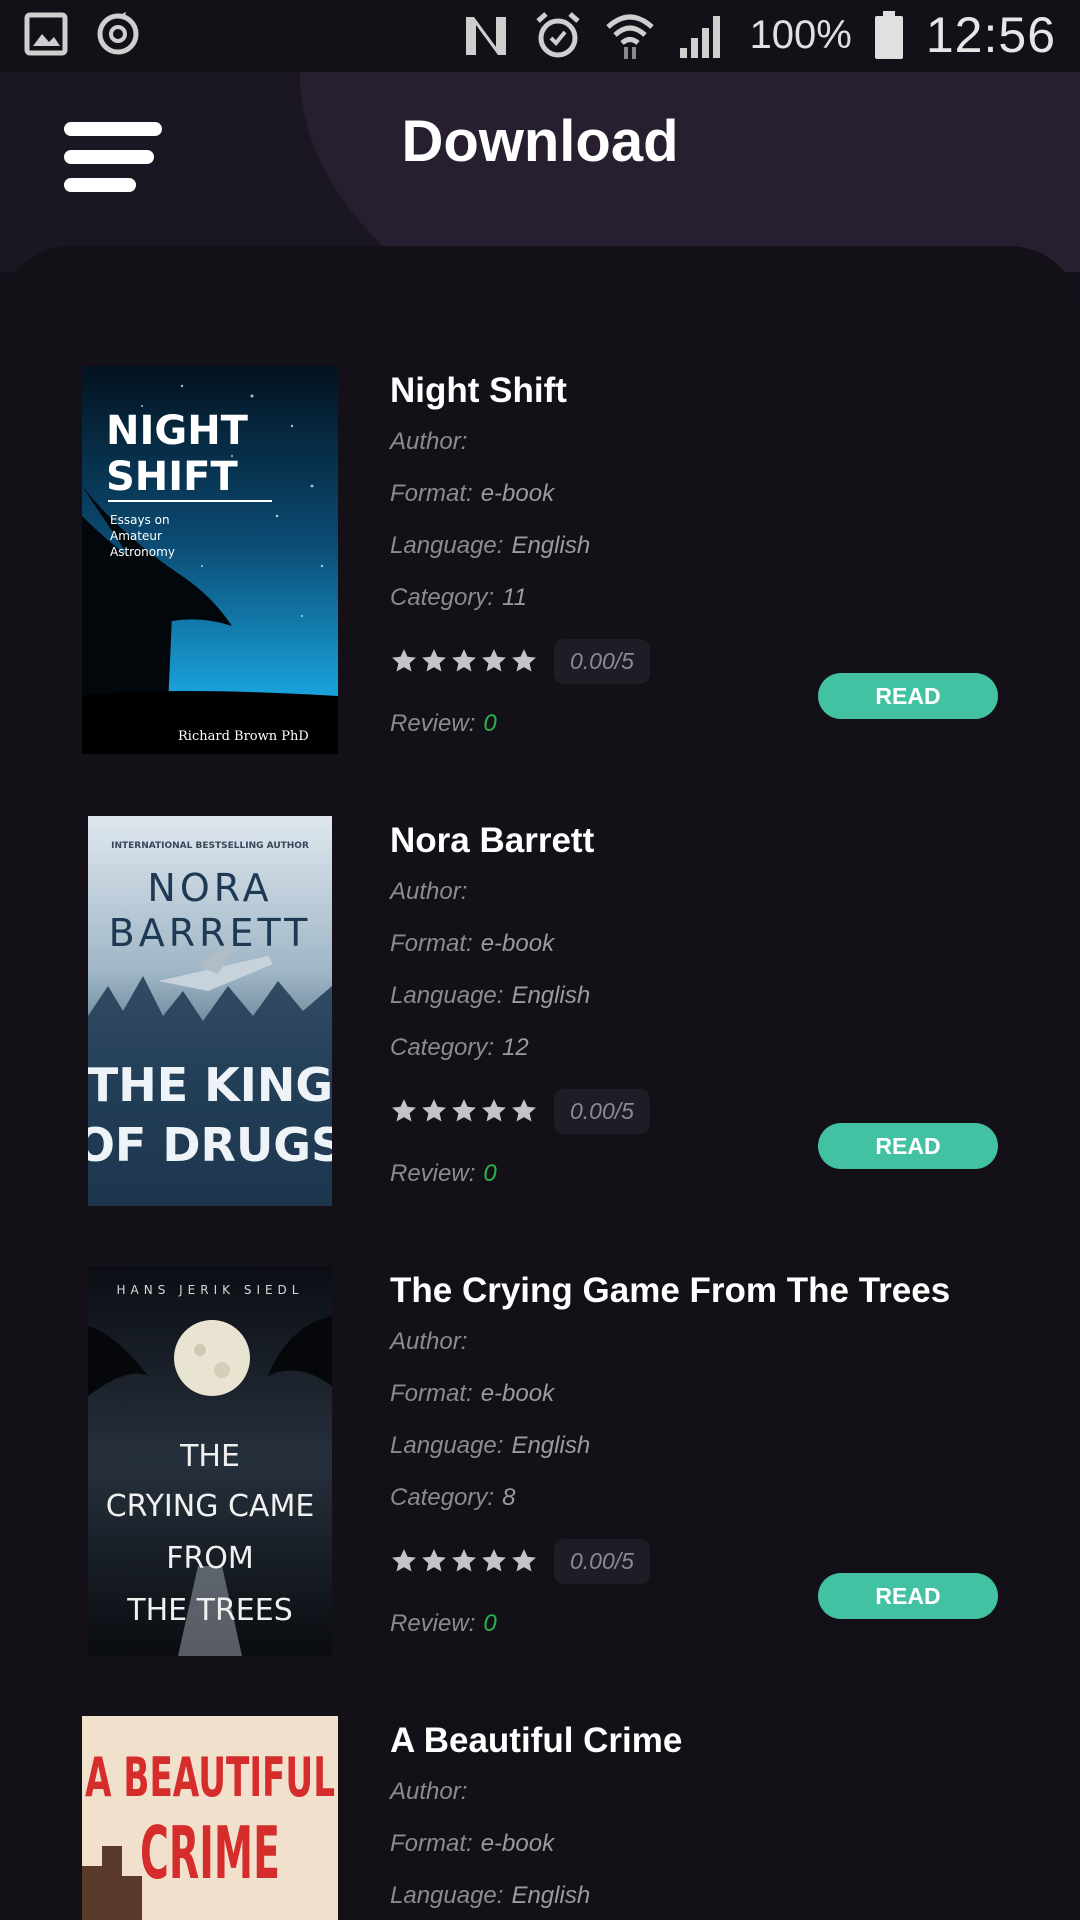 The image size is (1080, 1920). What do you see at coordinates (700, 1291) in the screenshot?
I see `book-title: The Crying Game From The Trees` at bounding box center [700, 1291].